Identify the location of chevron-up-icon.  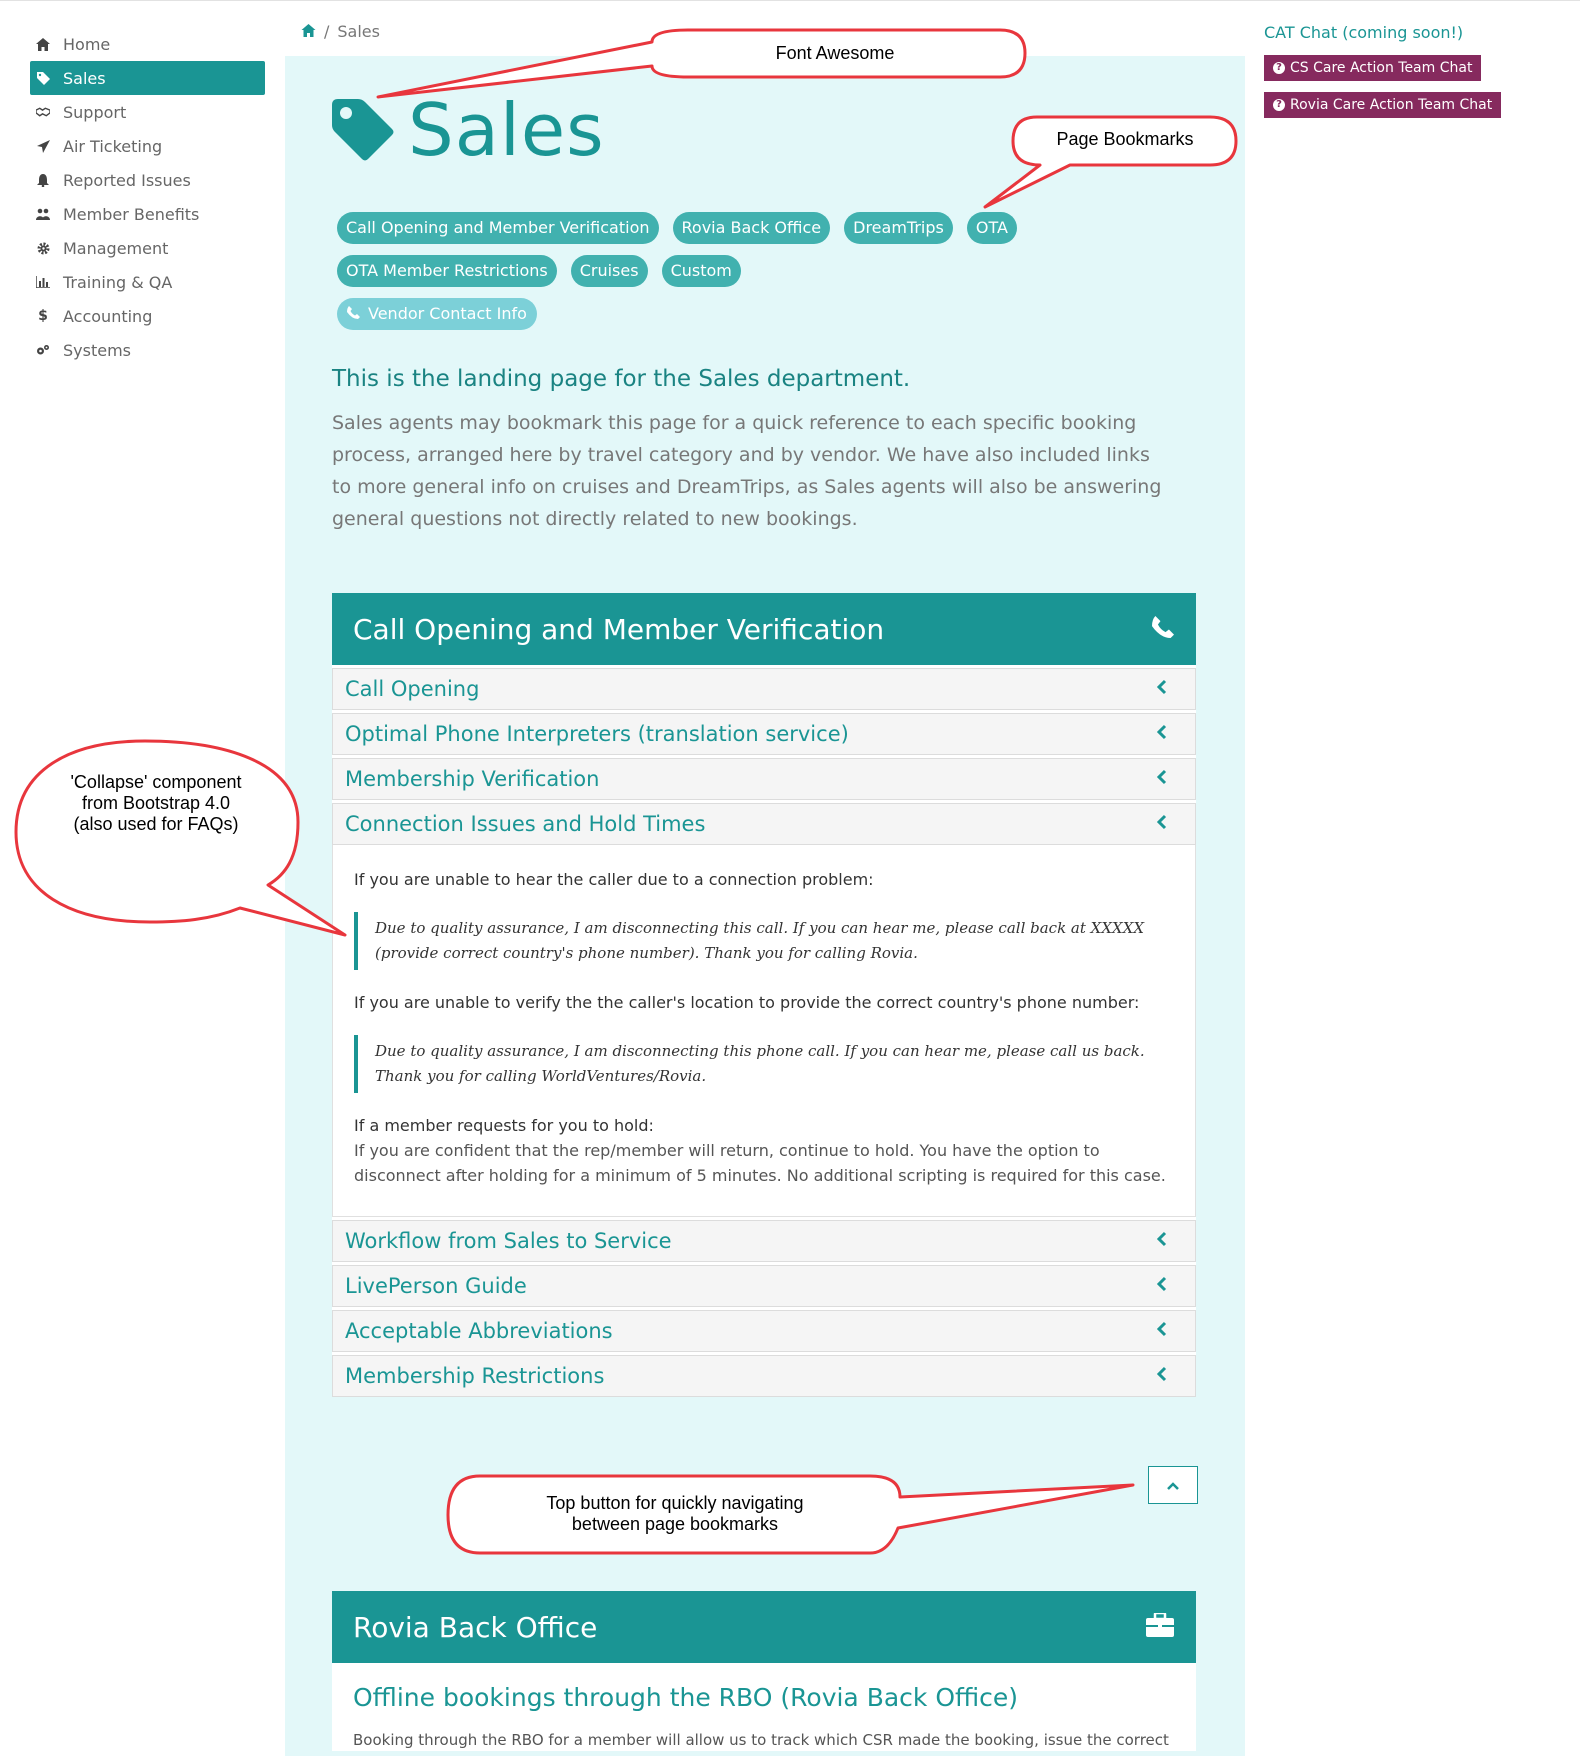
(1173, 1485).